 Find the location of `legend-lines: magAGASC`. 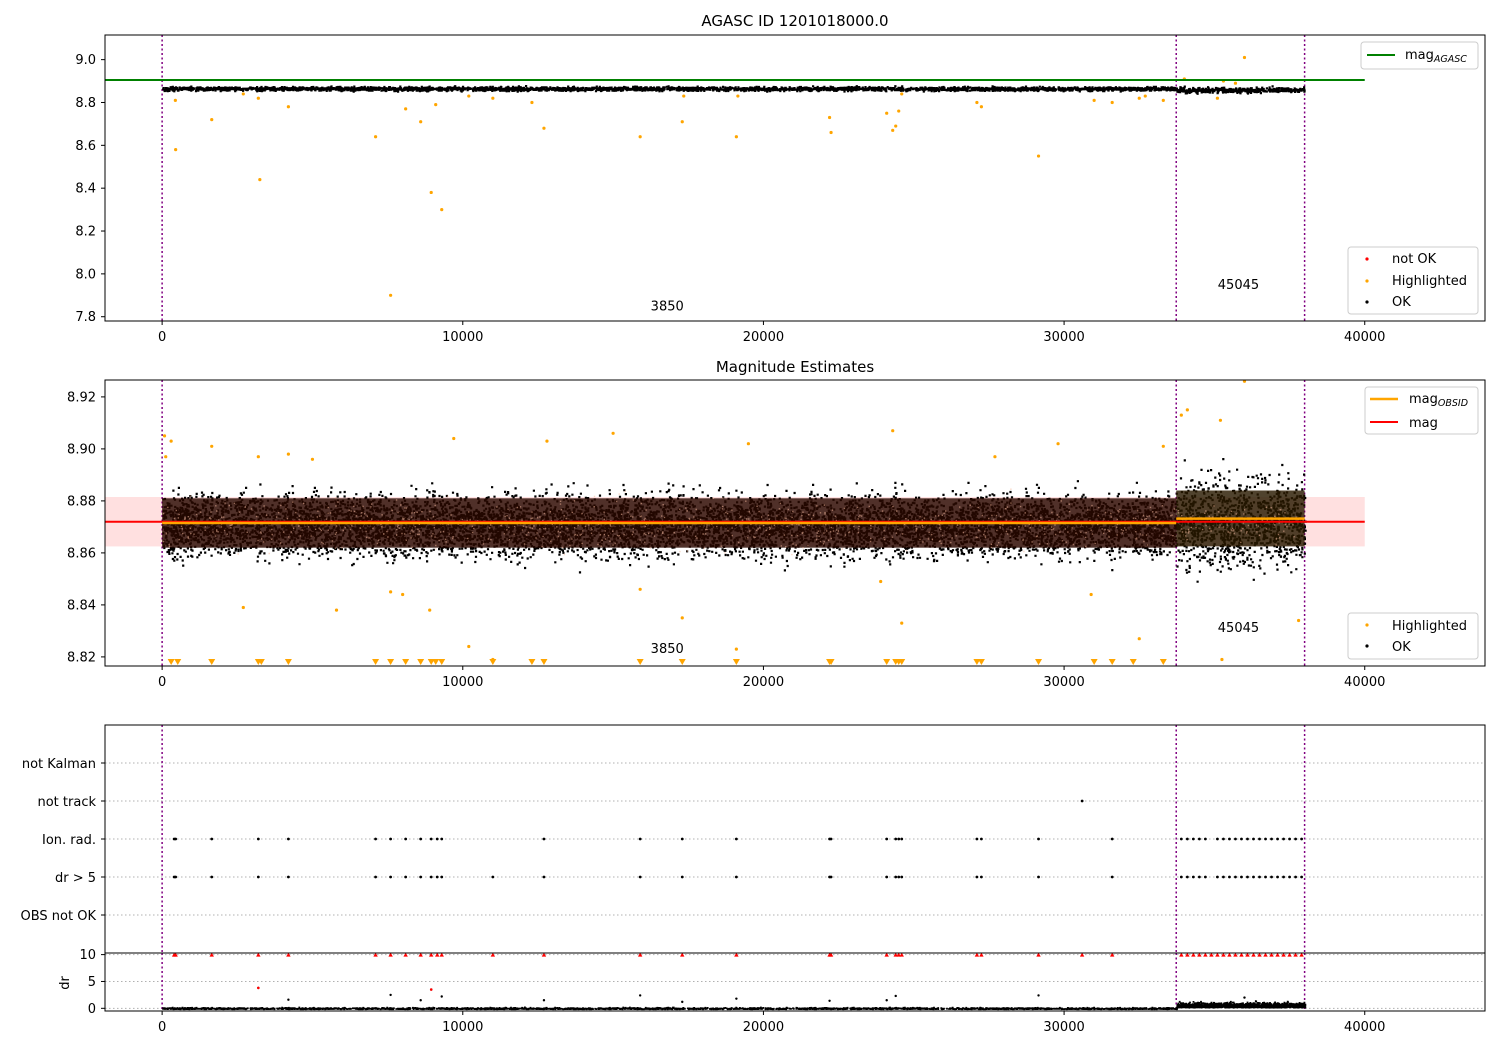

legend-lines: magAGASC is located at coordinates (1419, 55).